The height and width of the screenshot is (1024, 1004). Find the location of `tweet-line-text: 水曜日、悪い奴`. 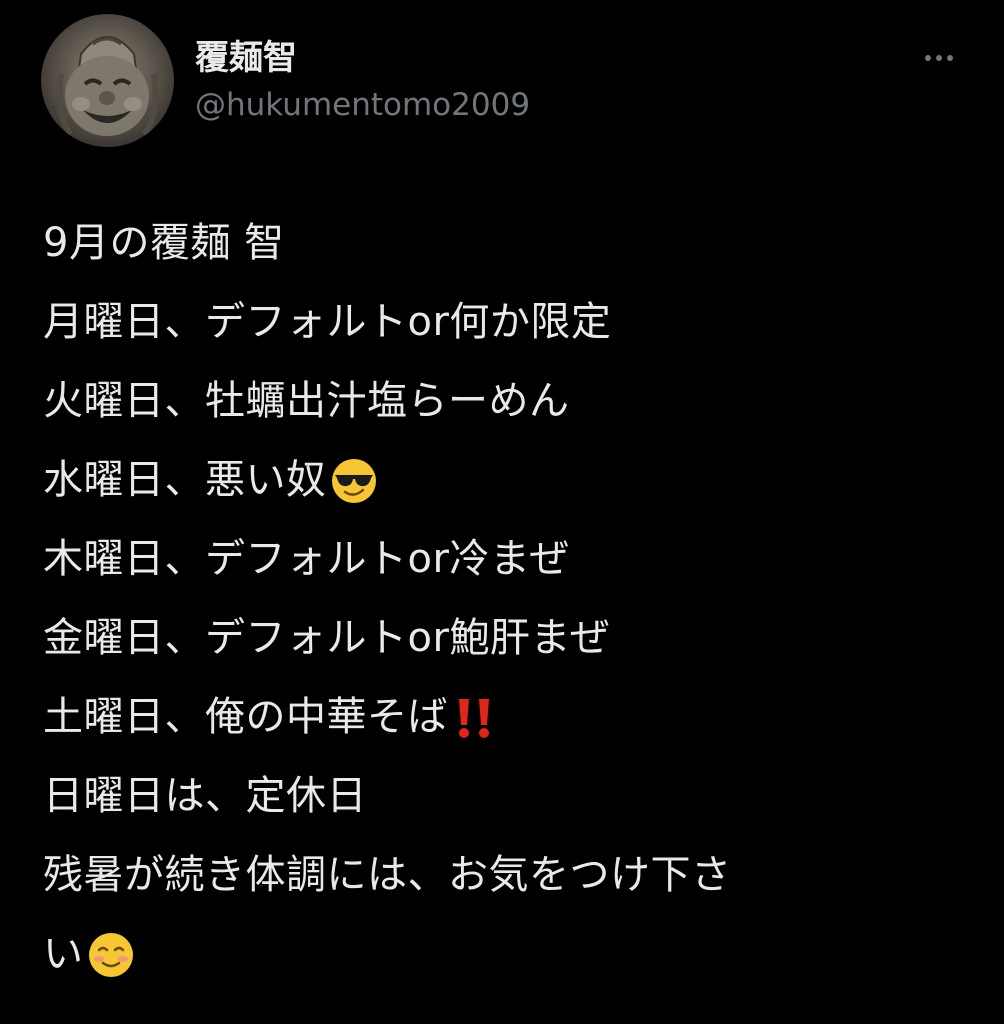

tweet-line-text: 水曜日、悪い奴 is located at coordinates (185, 480).